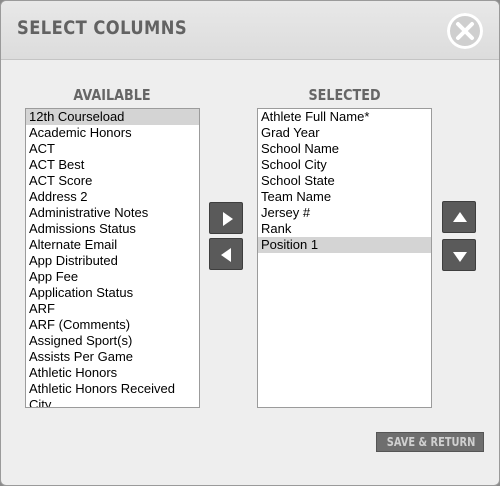 The width and height of the screenshot is (500, 486). I want to click on move-up-button, so click(459, 217).